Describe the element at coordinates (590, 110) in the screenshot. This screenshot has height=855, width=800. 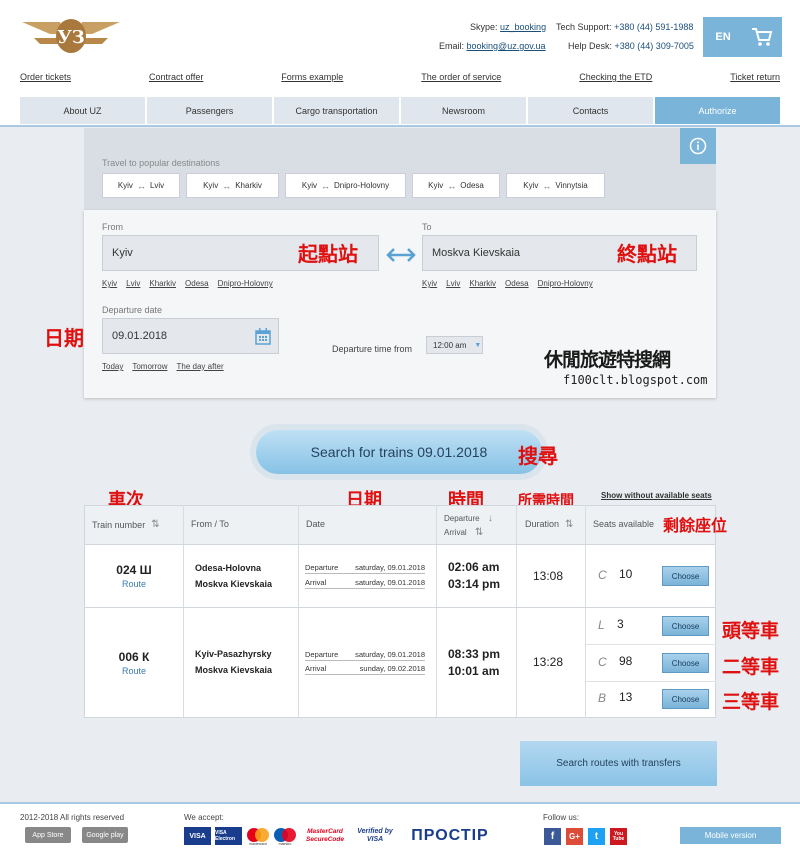
I see `nav-contacts: Contacts` at that location.